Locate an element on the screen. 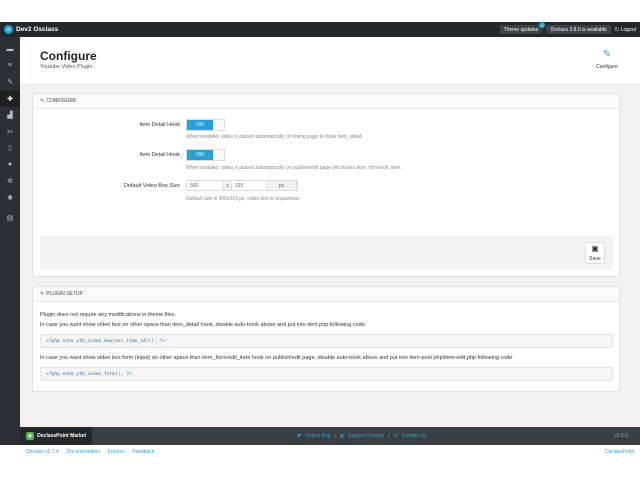 This screenshot has width=640, height=480. theme-updates-button: Theme updates 1 is located at coordinates (522, 28).